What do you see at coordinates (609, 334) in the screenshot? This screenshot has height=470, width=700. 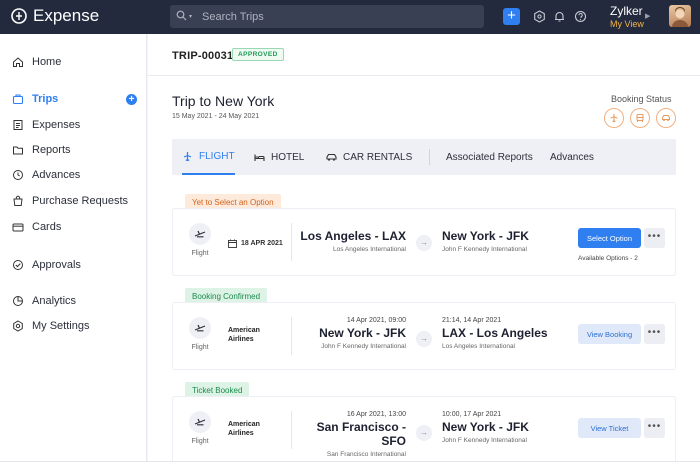 I see `view-booking-button: View Booking` at bounding box center [609, 334].